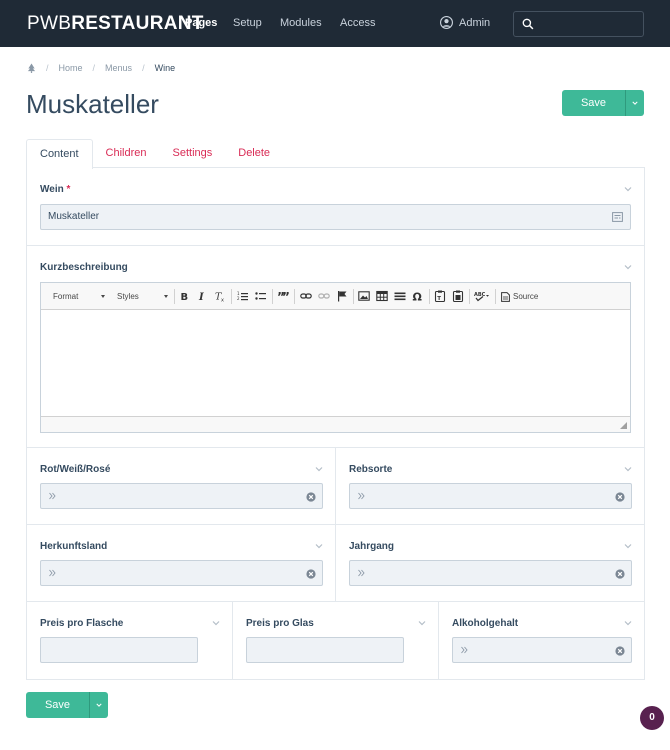  I want to click on unlink-icon, so click(324, 296).